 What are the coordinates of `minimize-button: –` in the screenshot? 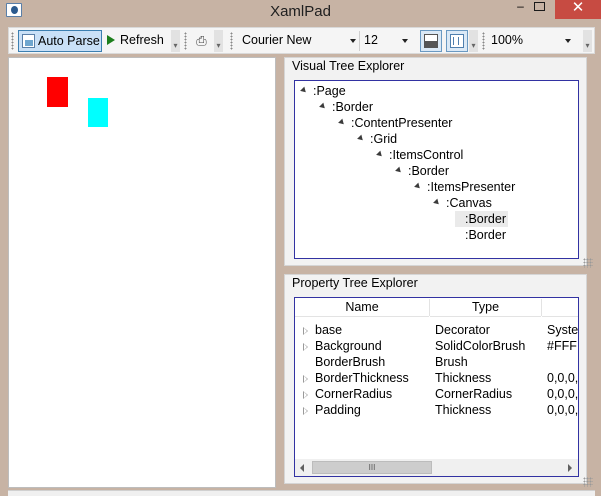 It's located at (520, 9).